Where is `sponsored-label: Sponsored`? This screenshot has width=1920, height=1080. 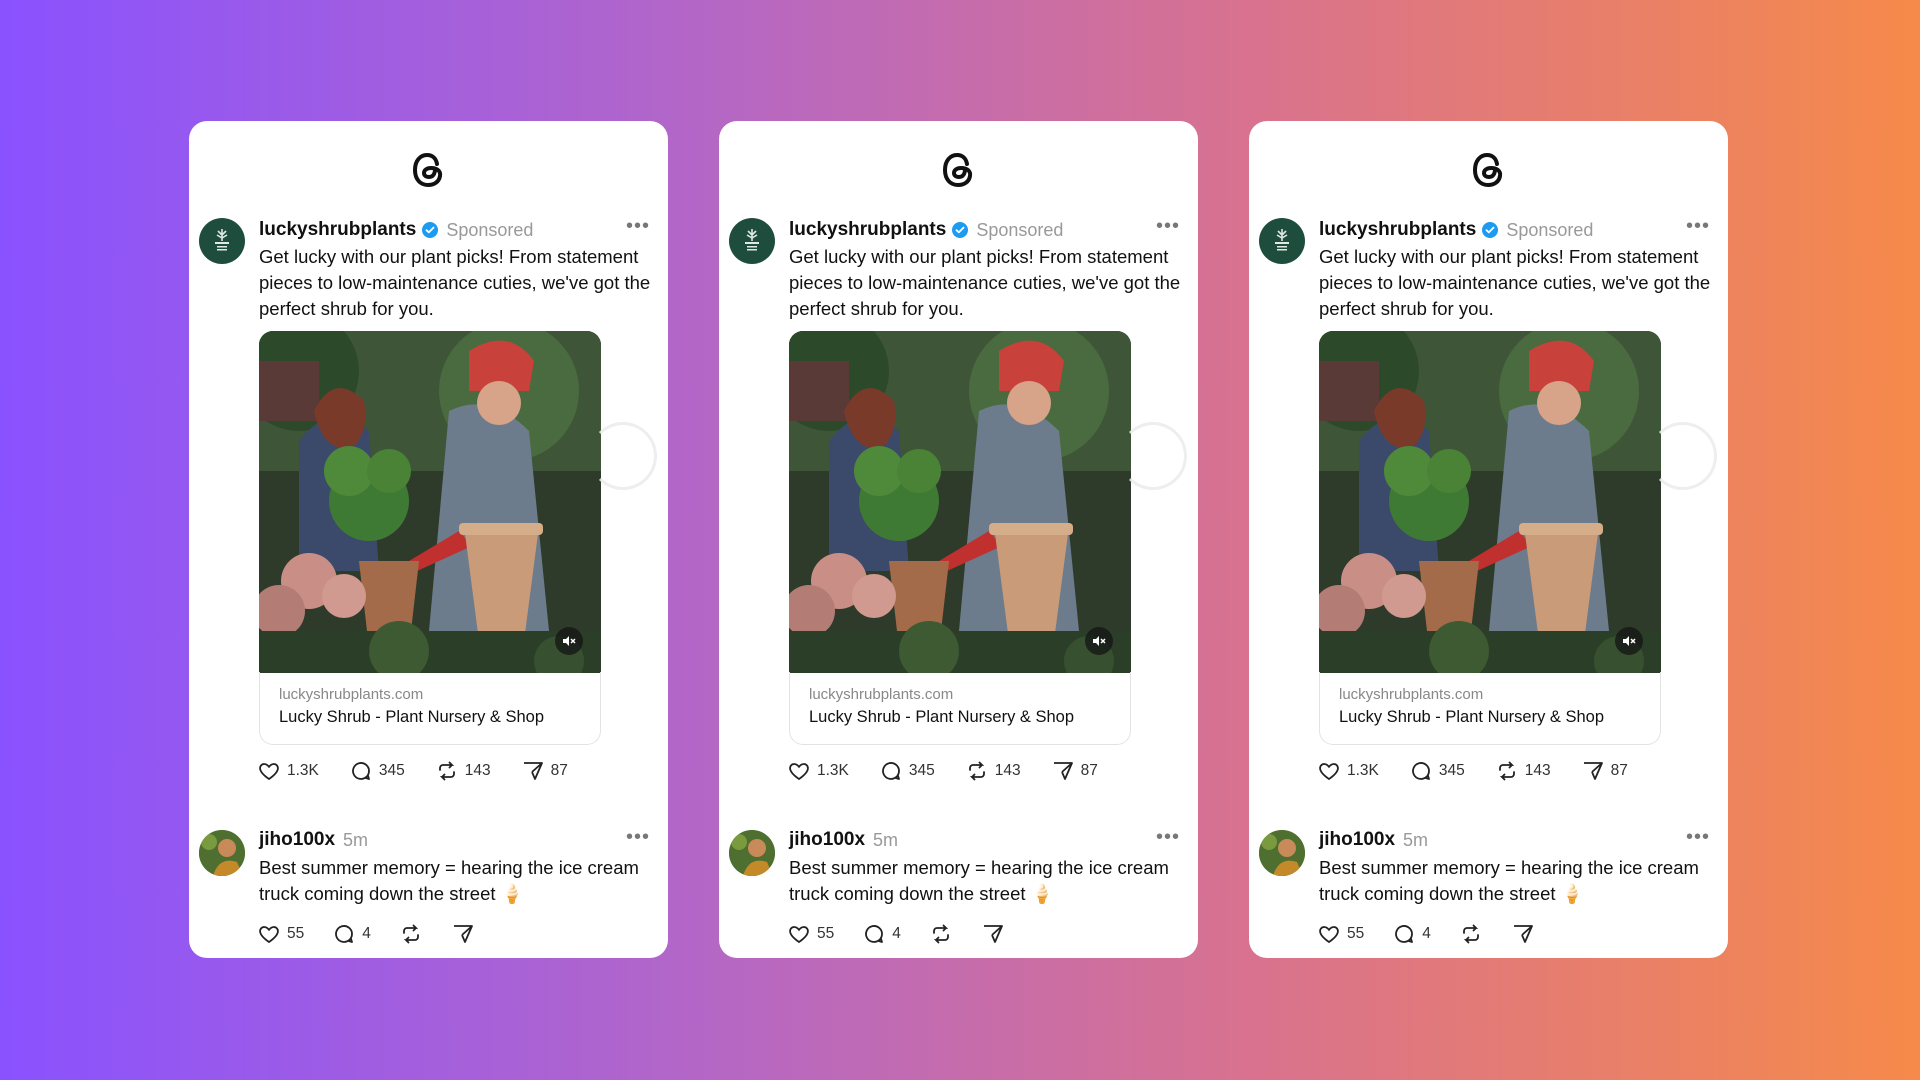
sponsored-label: Sponsored is located at coordinates (490, 229).